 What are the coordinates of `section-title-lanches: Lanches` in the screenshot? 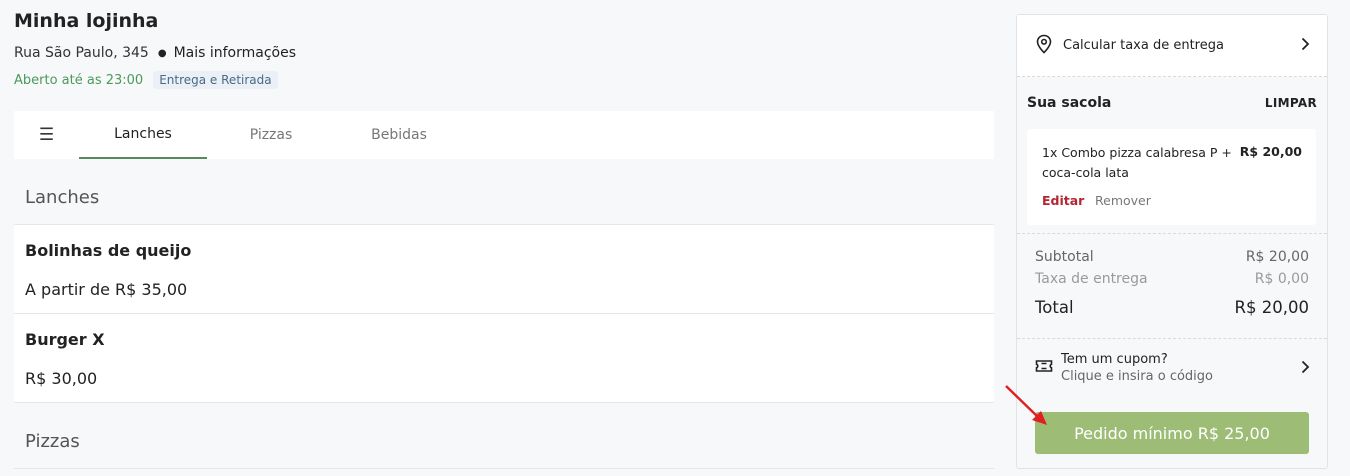 It's located at (62, 197).